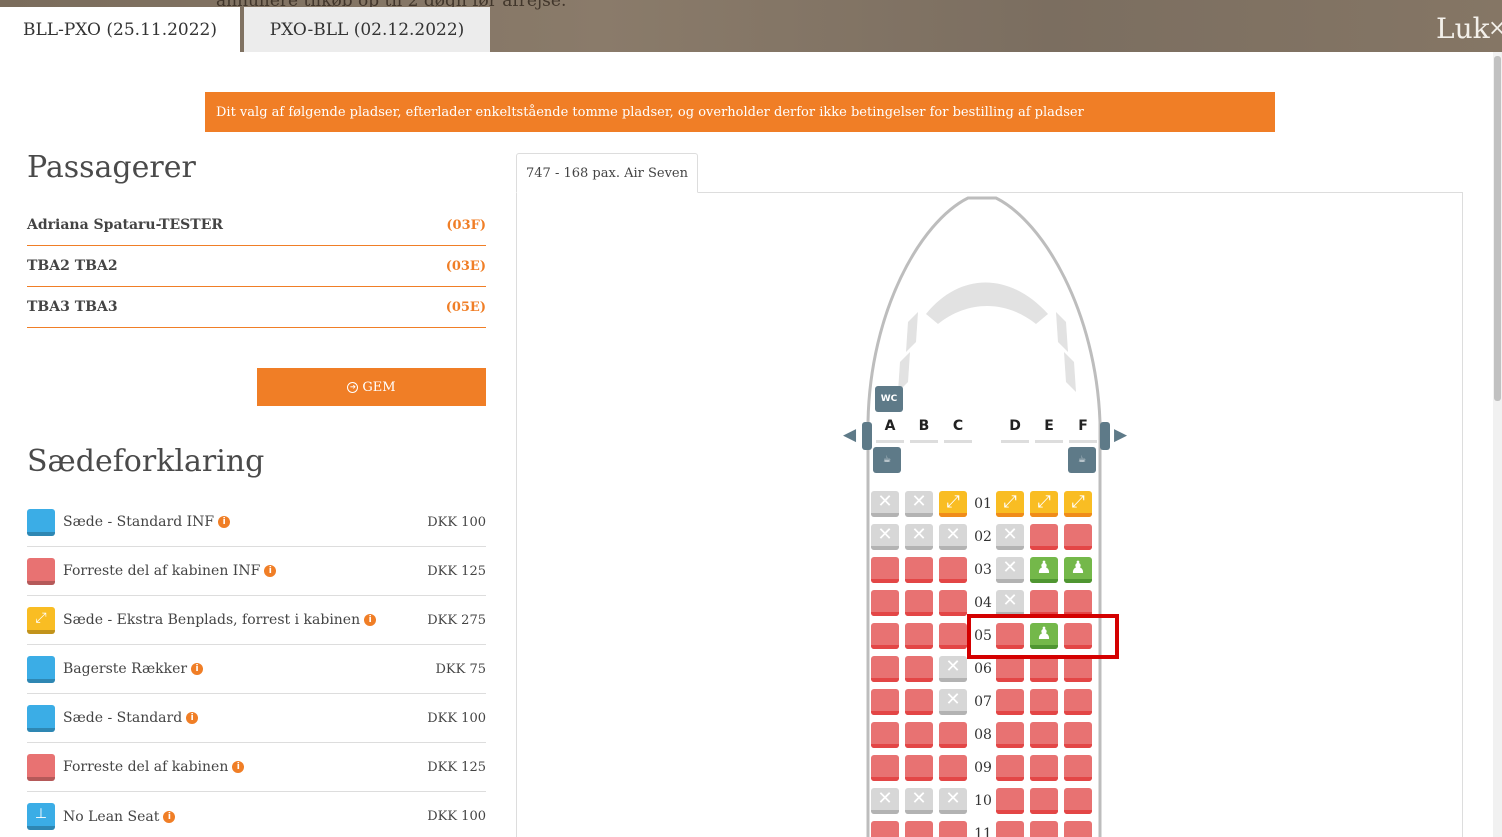  I want to click on seat-06F, so click(1078, 669).